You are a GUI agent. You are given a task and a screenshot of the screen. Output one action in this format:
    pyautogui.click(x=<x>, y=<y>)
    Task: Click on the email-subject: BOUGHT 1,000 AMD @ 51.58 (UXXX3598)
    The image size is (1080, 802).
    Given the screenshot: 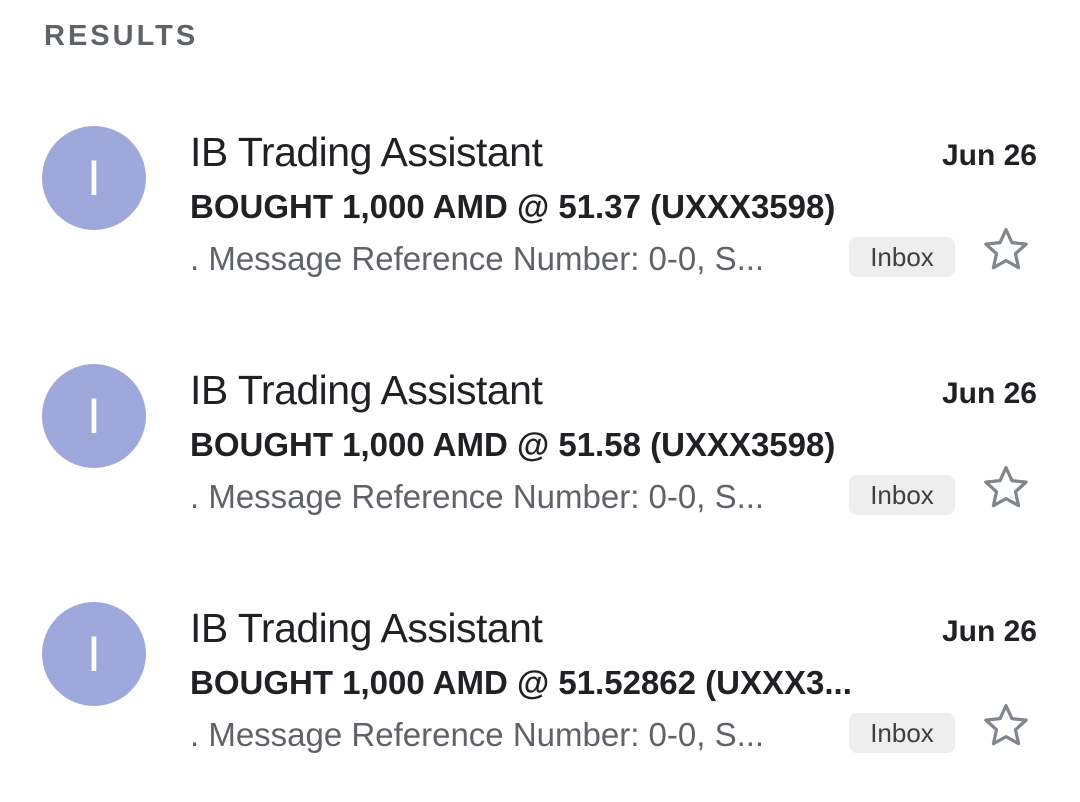 What is the action you would take?
    pyautogui.click(x=513, y=444)
    